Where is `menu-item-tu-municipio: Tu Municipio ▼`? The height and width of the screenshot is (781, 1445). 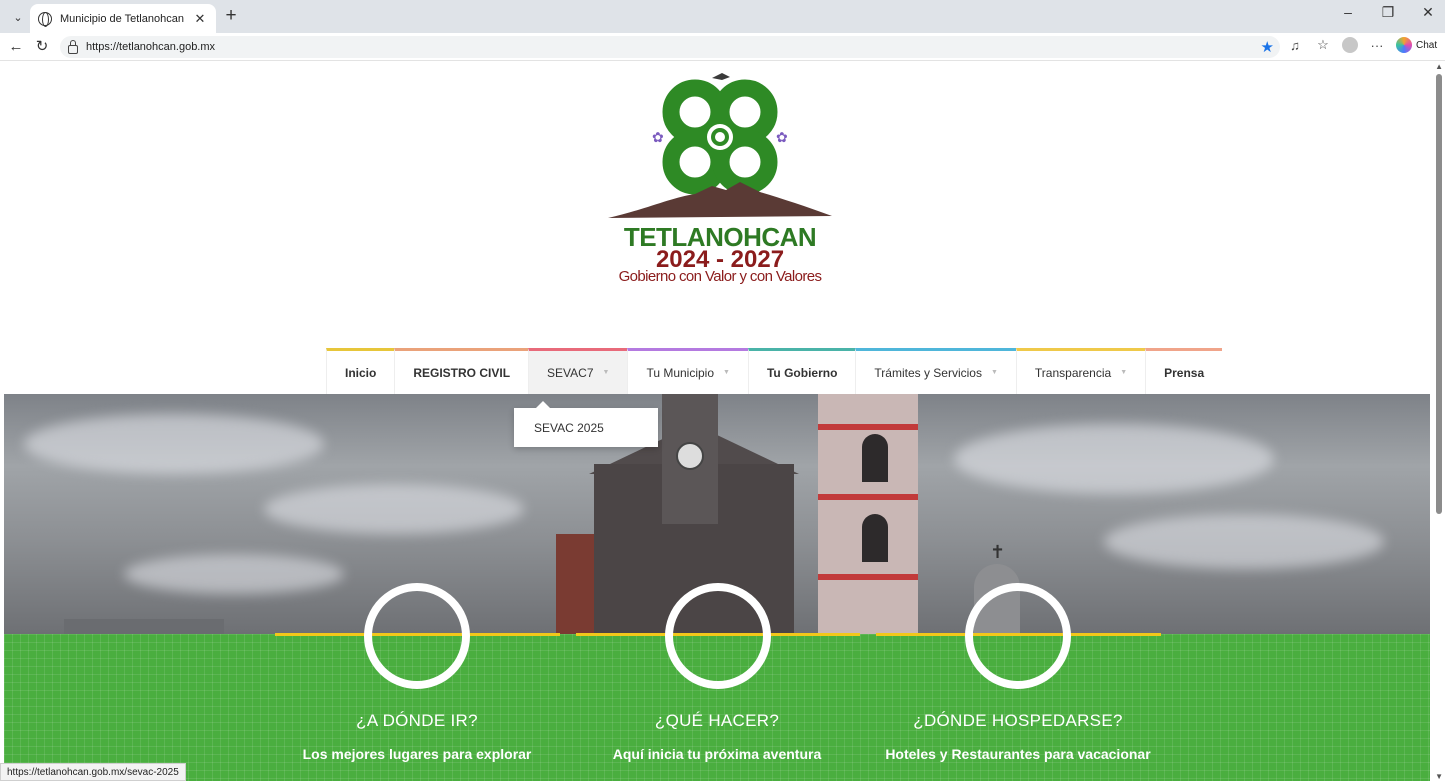
menu-item-tu-municipio: Tu Municipio ▼ is located at coordinates (687, 371).